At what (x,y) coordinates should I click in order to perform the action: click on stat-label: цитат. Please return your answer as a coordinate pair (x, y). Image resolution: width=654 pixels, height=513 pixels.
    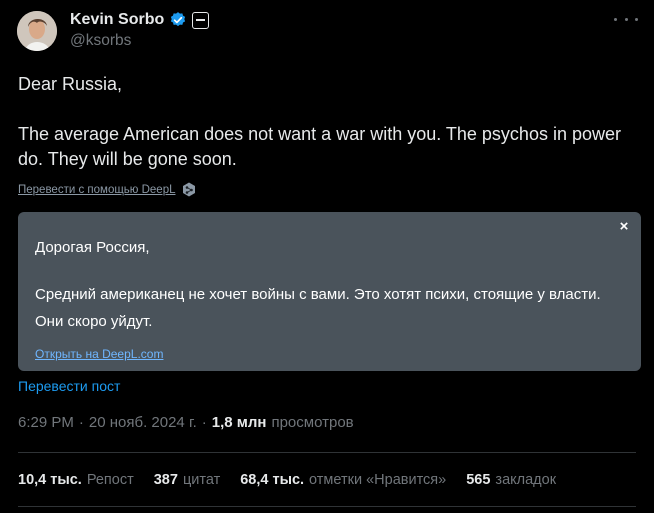
    Looking at the image, I should click on (201, 480).